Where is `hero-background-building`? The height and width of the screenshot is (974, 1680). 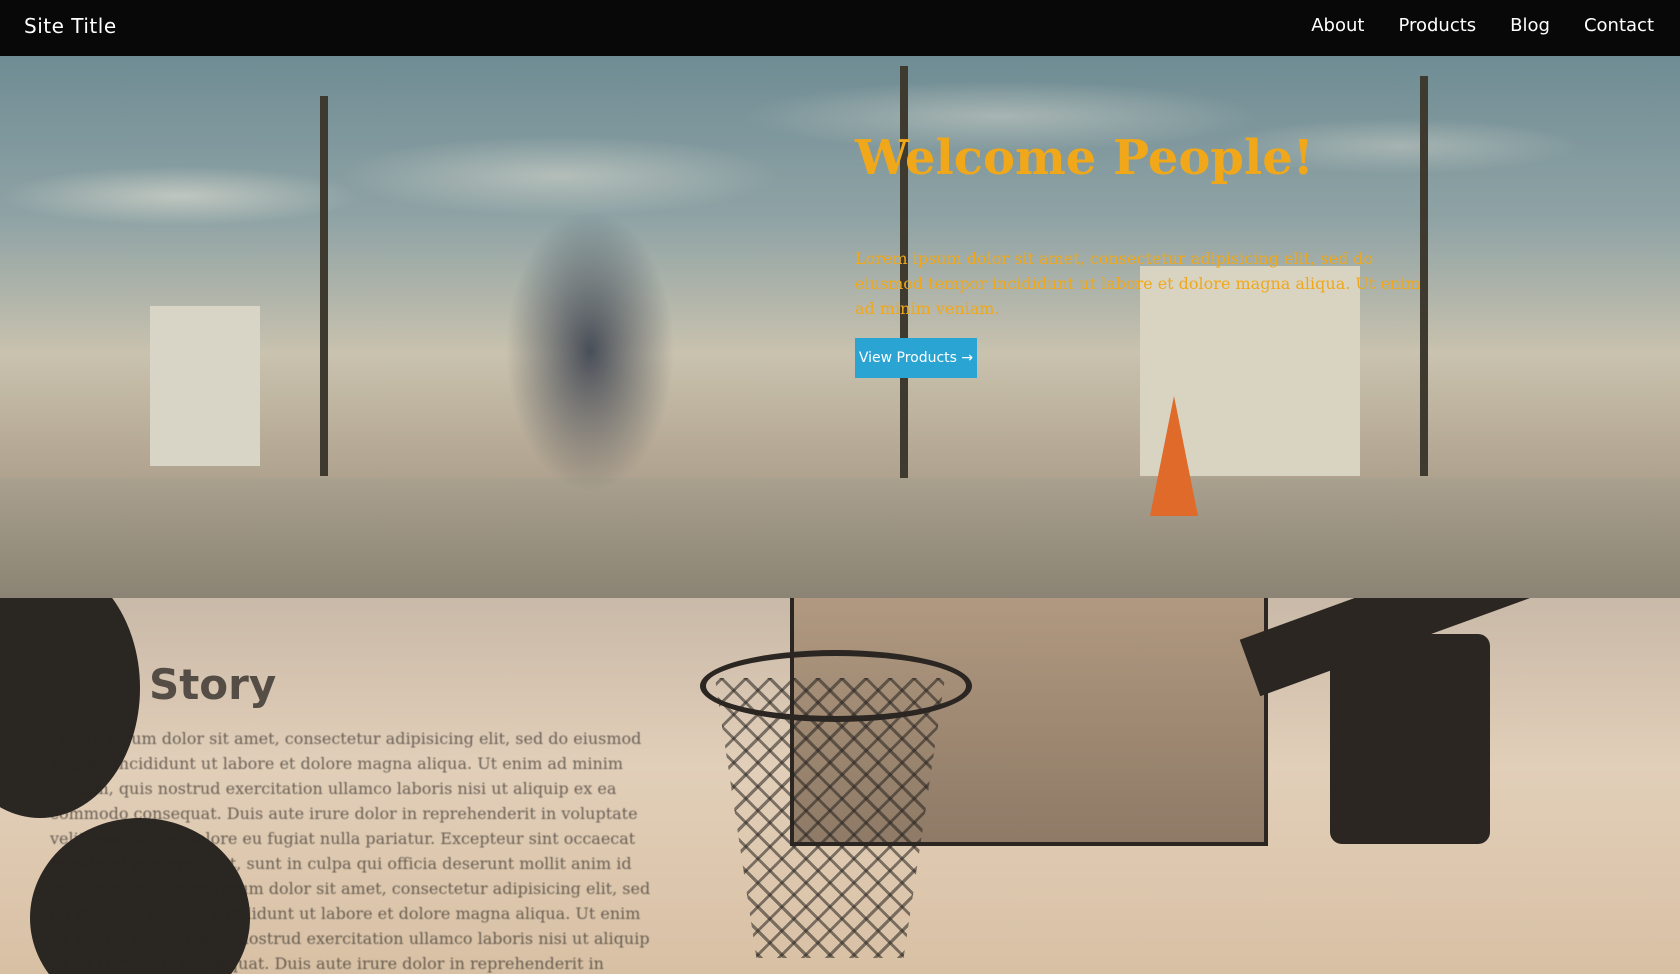 hero-background-building is located at coordinates (205, 386).